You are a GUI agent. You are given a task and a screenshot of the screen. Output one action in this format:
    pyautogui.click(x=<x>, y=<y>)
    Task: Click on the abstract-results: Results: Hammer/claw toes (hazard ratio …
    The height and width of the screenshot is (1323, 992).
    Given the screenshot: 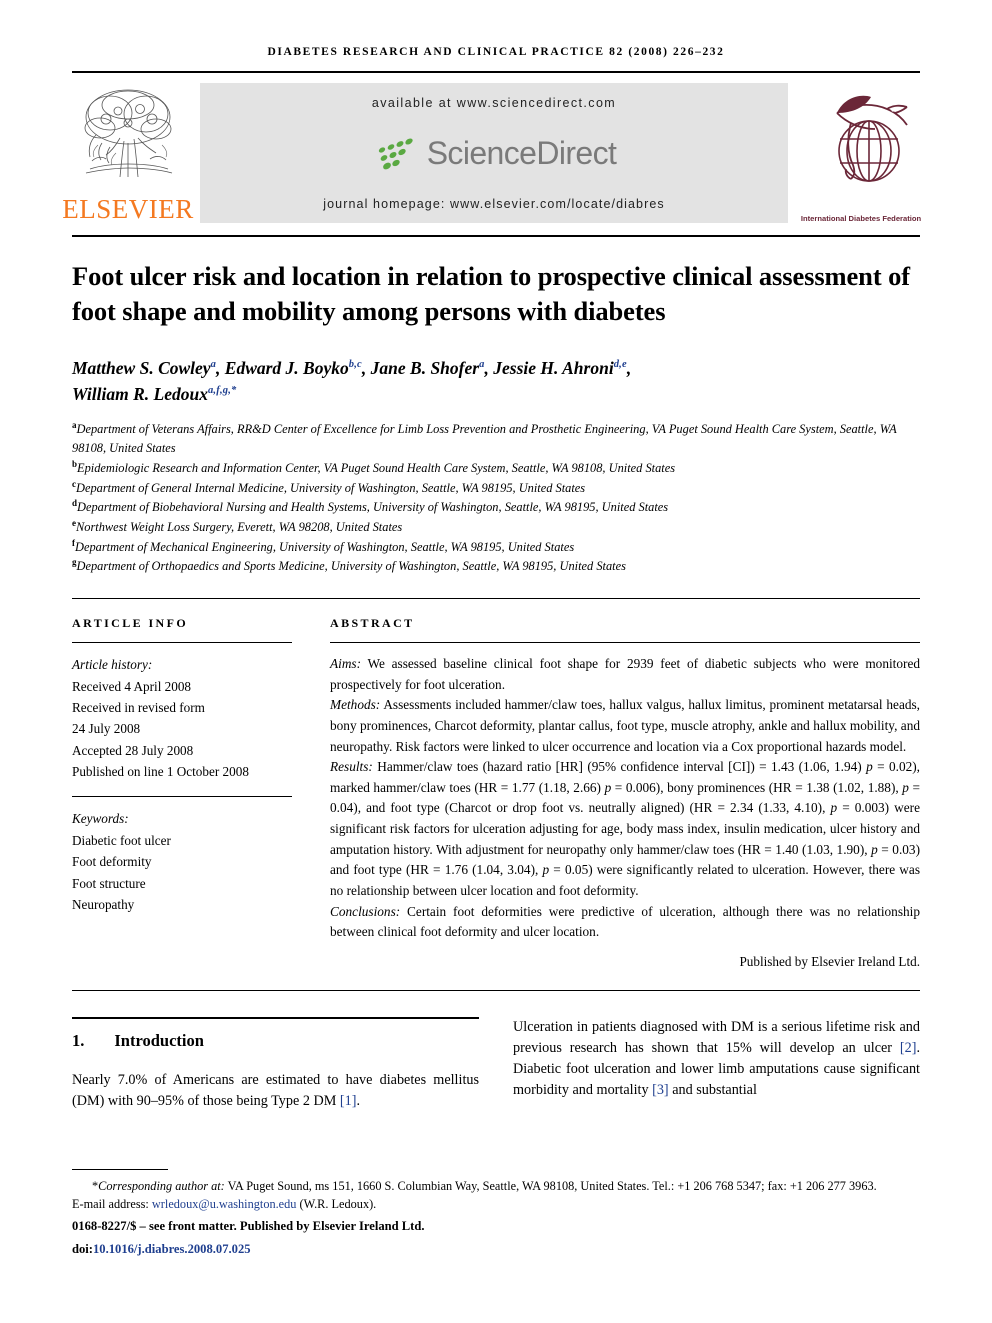 What is the action you would take?
    pyautogui.click(x=625, y=828)
    